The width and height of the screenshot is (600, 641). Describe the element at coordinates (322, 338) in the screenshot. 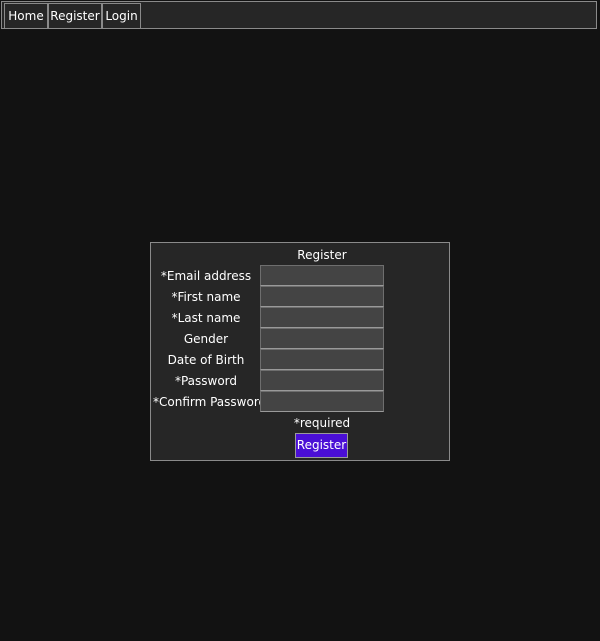

I see `gender-field` at that location.